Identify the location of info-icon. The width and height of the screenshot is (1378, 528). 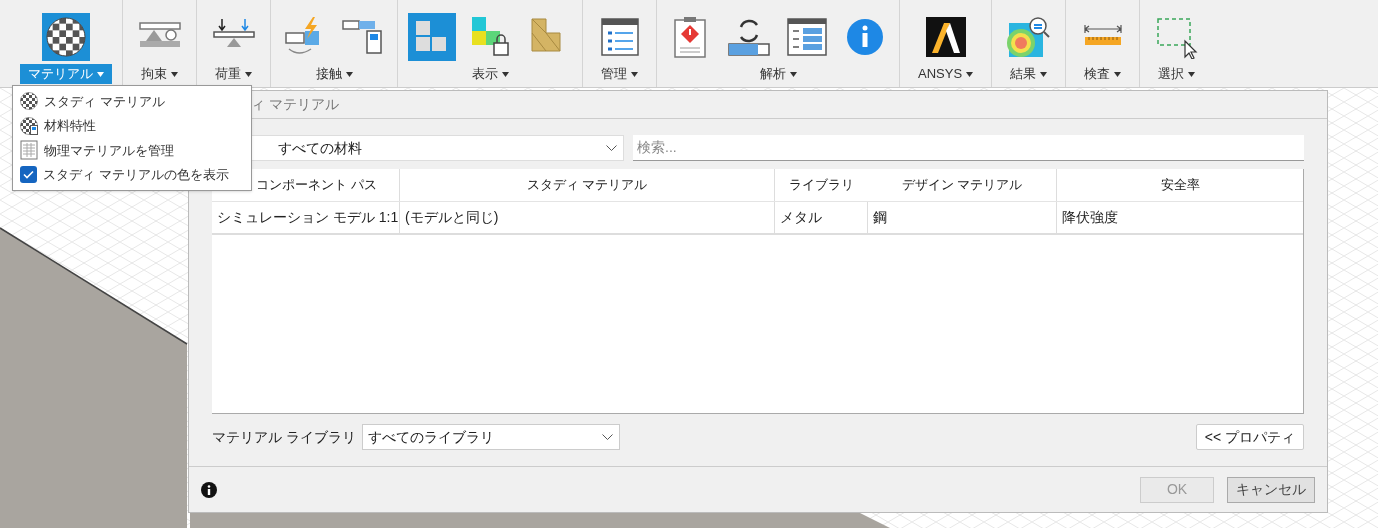
(209, 489).